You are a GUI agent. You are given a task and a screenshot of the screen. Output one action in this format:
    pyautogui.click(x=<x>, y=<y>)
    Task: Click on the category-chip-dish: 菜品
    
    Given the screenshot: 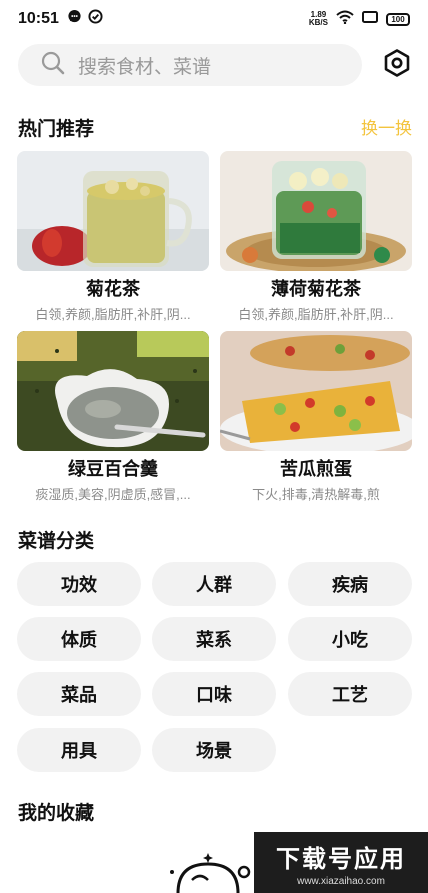 What is the action you would take?
    pyautogui.click(x=79, y=694)
    